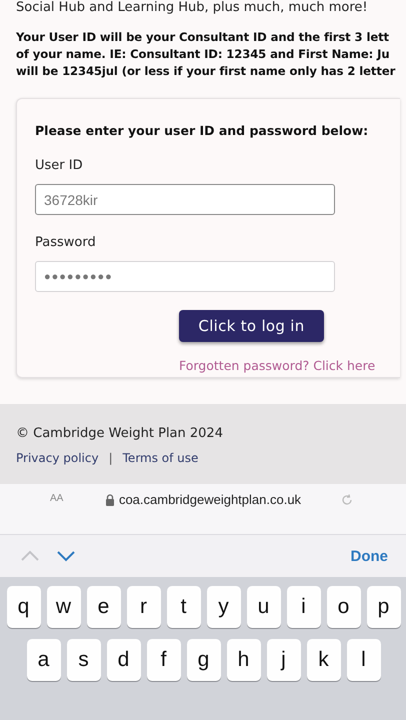  Describe the element at coordinates (277, 365) in the screenshot. I see `forgot-password-link: Forgotten password? Click here` at that location.